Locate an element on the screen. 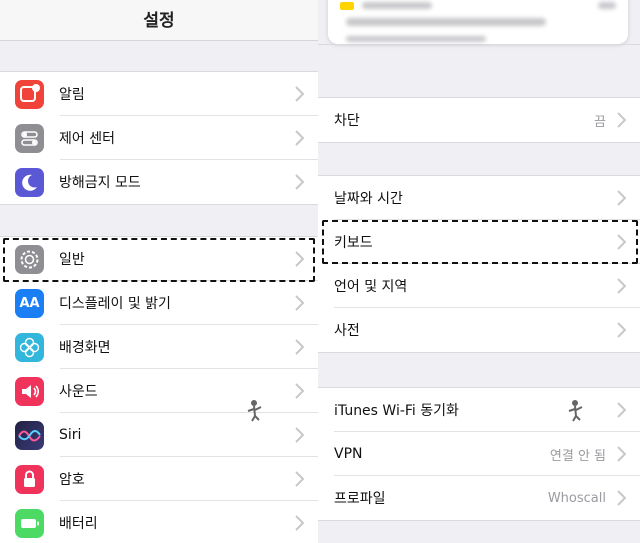 The width and height of the screenshot is (640, 543). row-do-not-disturb: 방해금지 모드 is located at coordinates (159, 182).